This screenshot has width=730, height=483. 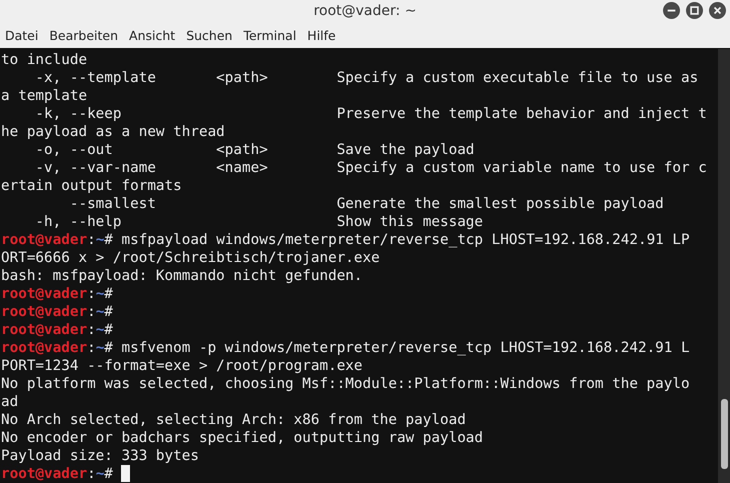 What do you see at coordinates (724, 434) in the screenshot?
I see `scrollbar-thumb` at bounding box center [724, 434].